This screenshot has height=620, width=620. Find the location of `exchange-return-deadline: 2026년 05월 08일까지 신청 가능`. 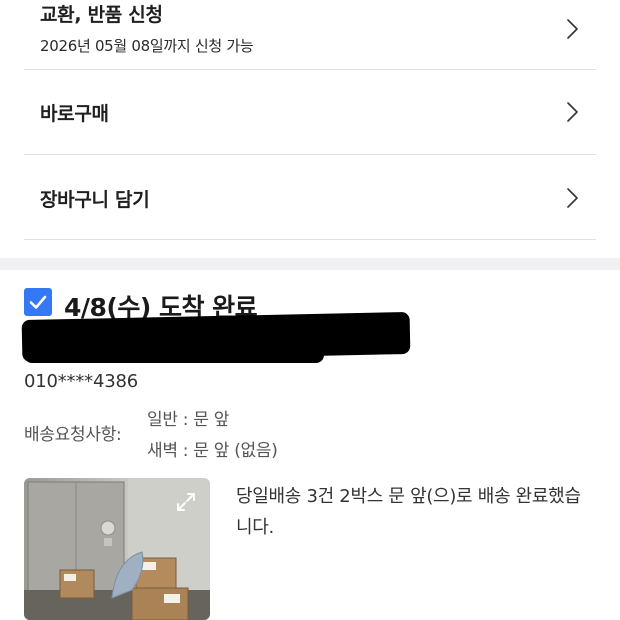

exchange-return-deadline: 2026년 05월 08일까지 신청 가능 is located at coordinates (147, 46).